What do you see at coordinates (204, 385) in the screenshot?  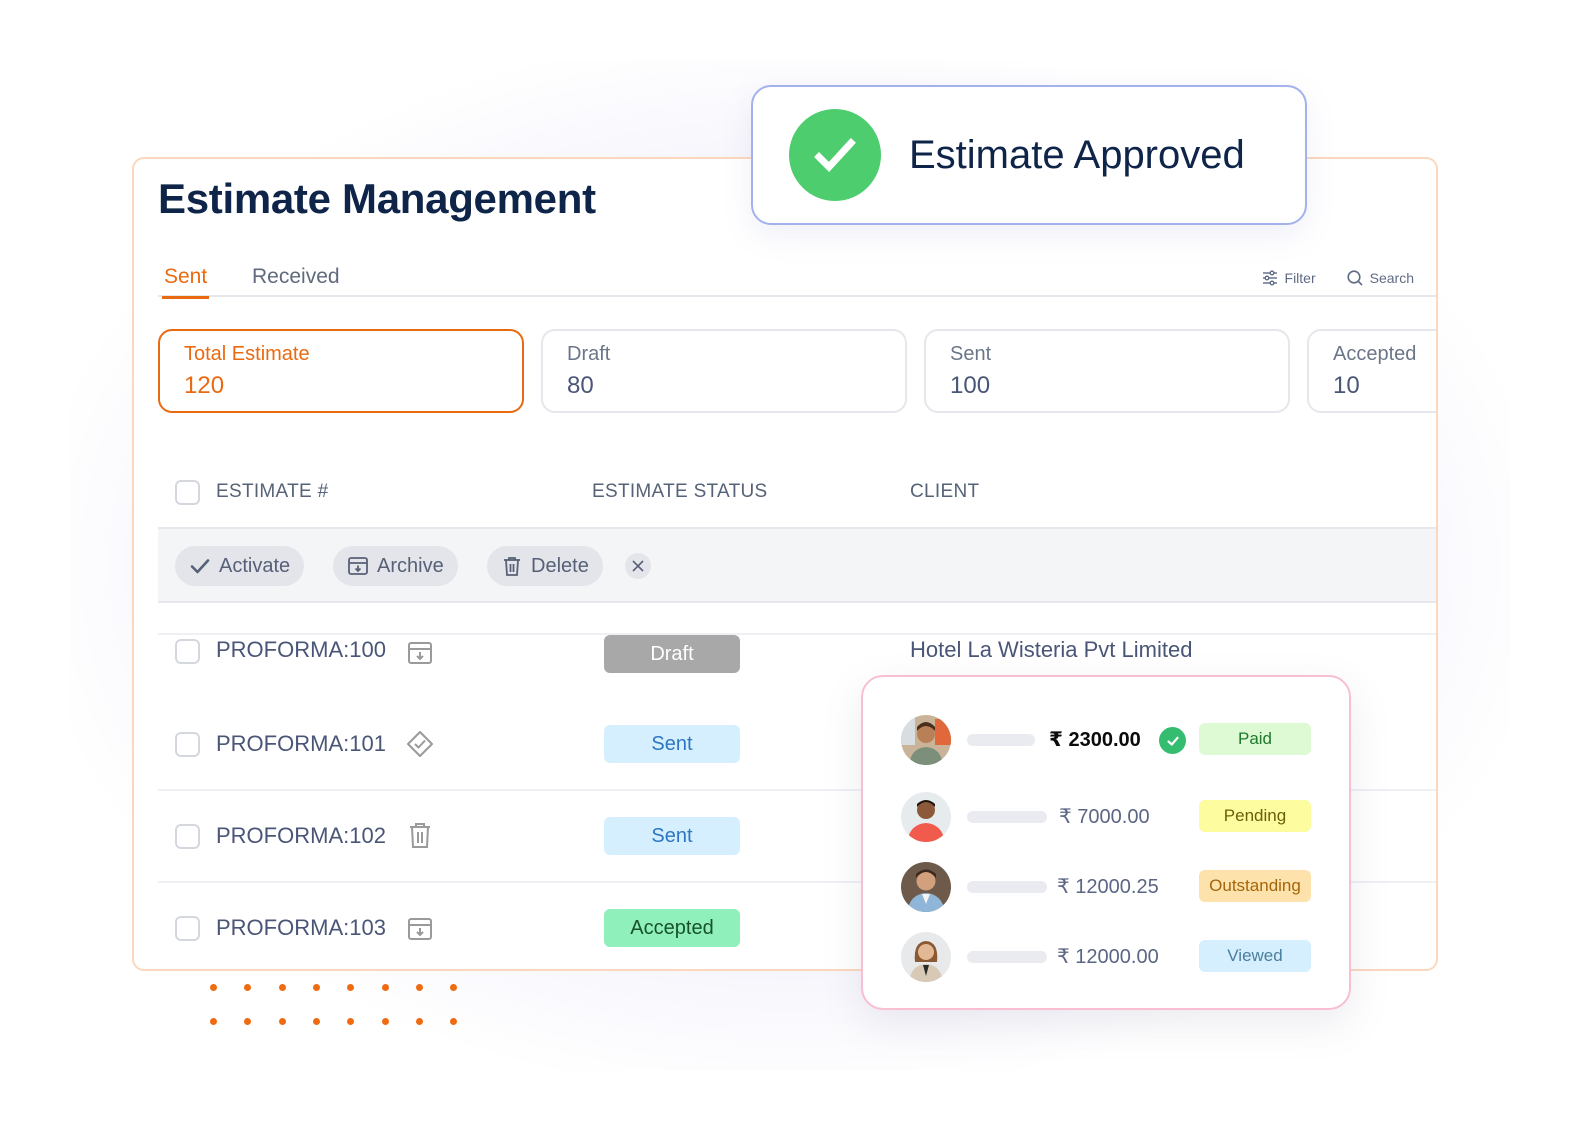 I see `stat-value: 120` at bounding box center [204, 385].